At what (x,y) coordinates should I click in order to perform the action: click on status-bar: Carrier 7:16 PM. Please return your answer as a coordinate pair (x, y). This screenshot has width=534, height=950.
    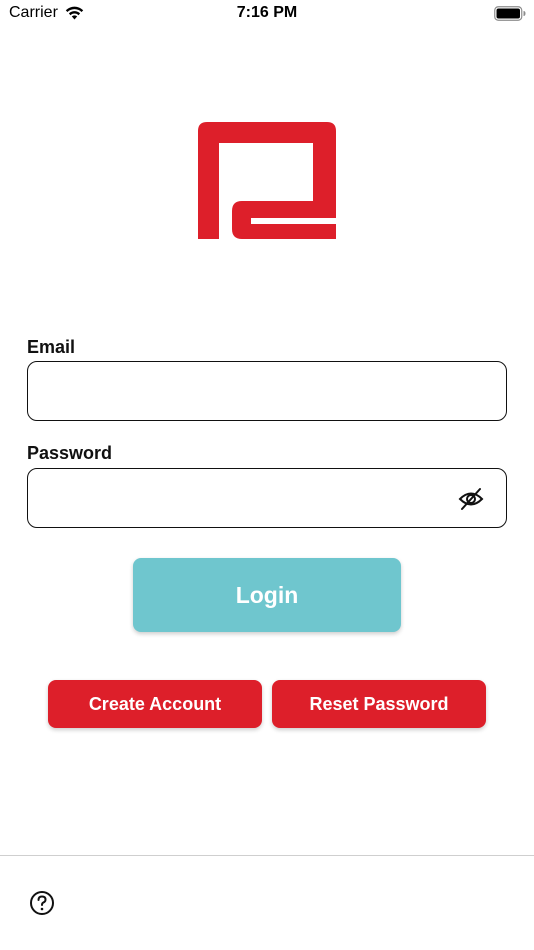
    Looking at the image, I should click on (267, 14).